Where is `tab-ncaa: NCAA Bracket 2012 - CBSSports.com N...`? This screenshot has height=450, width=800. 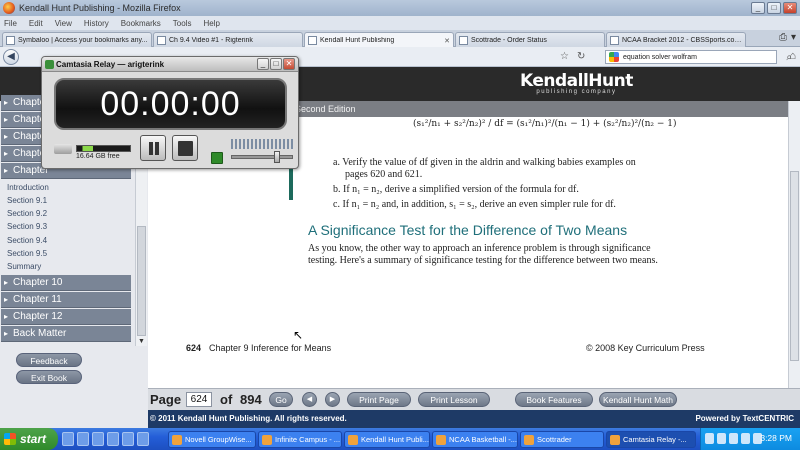 tab-ncaa: NCAA Bracket 2012 - CBSSports.com N... is located at coordinates (676, 39).